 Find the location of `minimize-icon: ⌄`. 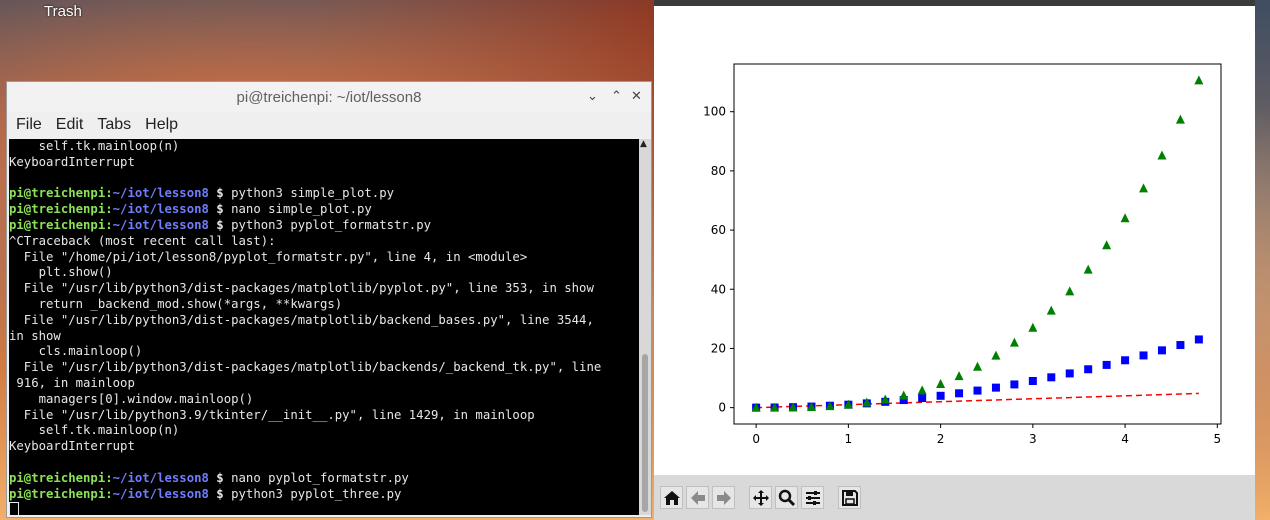

minimize-icon: ⌄ is located at coordinates (592, 96).